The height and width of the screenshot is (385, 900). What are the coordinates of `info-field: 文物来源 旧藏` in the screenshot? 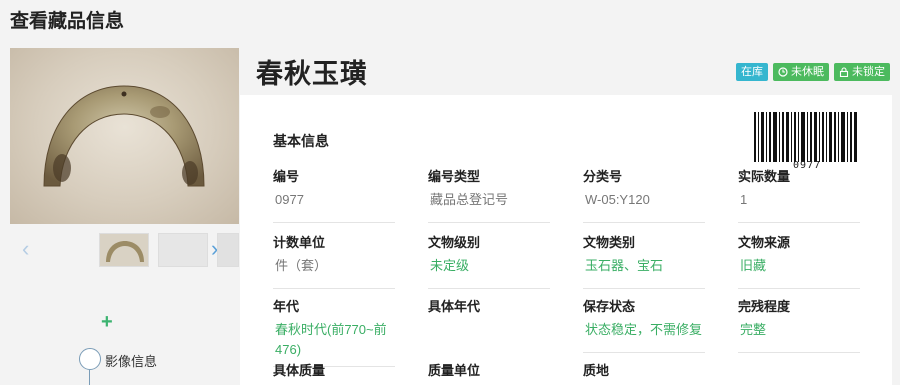 It's located at (799, 260).